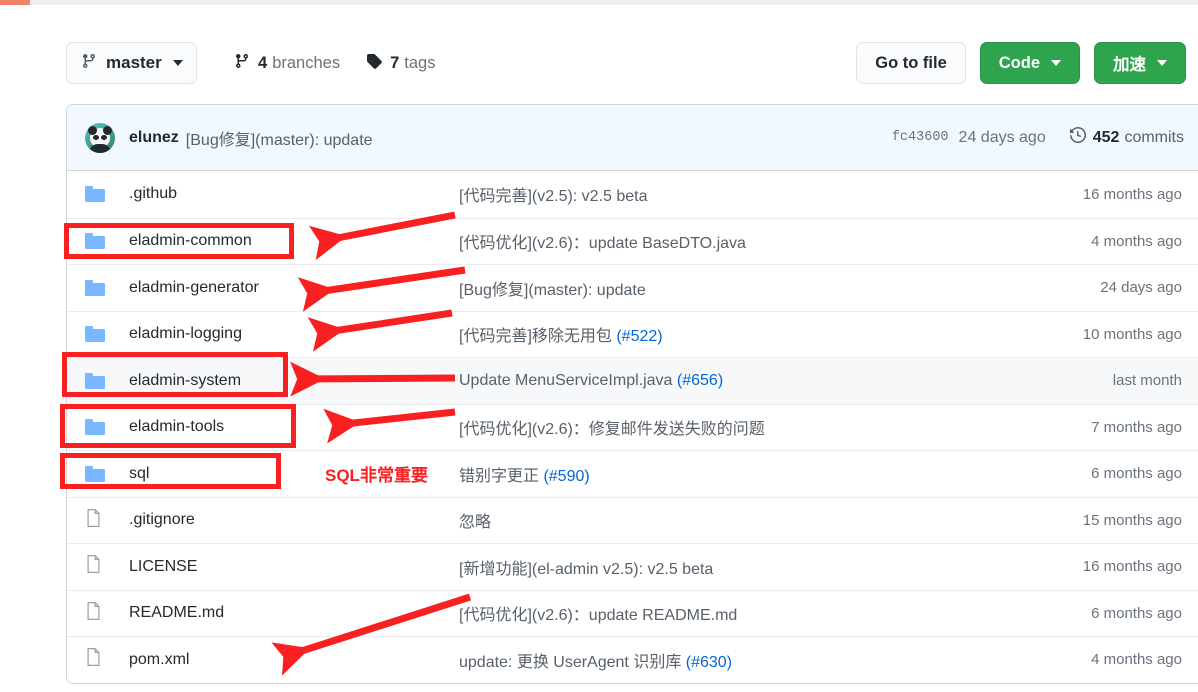  I want to click on avatar-ear-left, so click(92, 130).